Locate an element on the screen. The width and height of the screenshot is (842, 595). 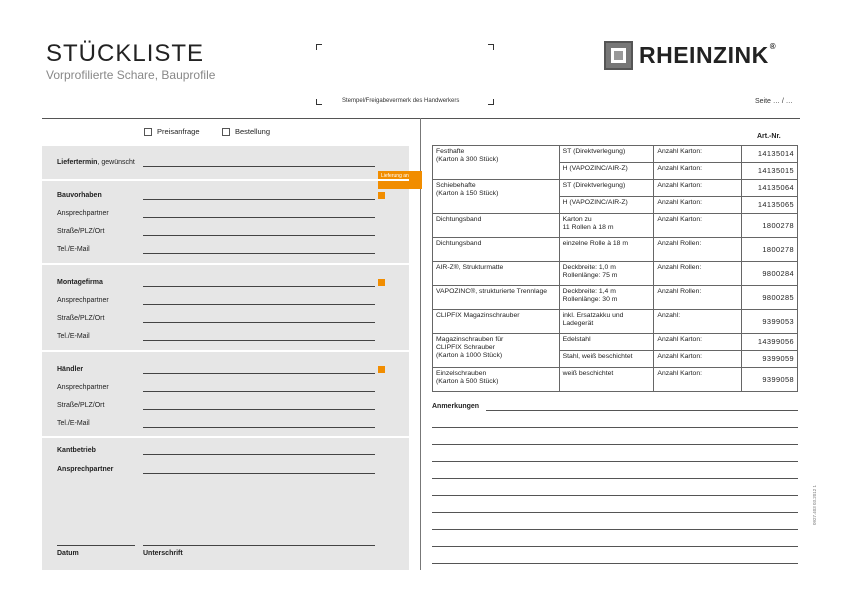
dealer-street-field is located at coordinates (259, 409).